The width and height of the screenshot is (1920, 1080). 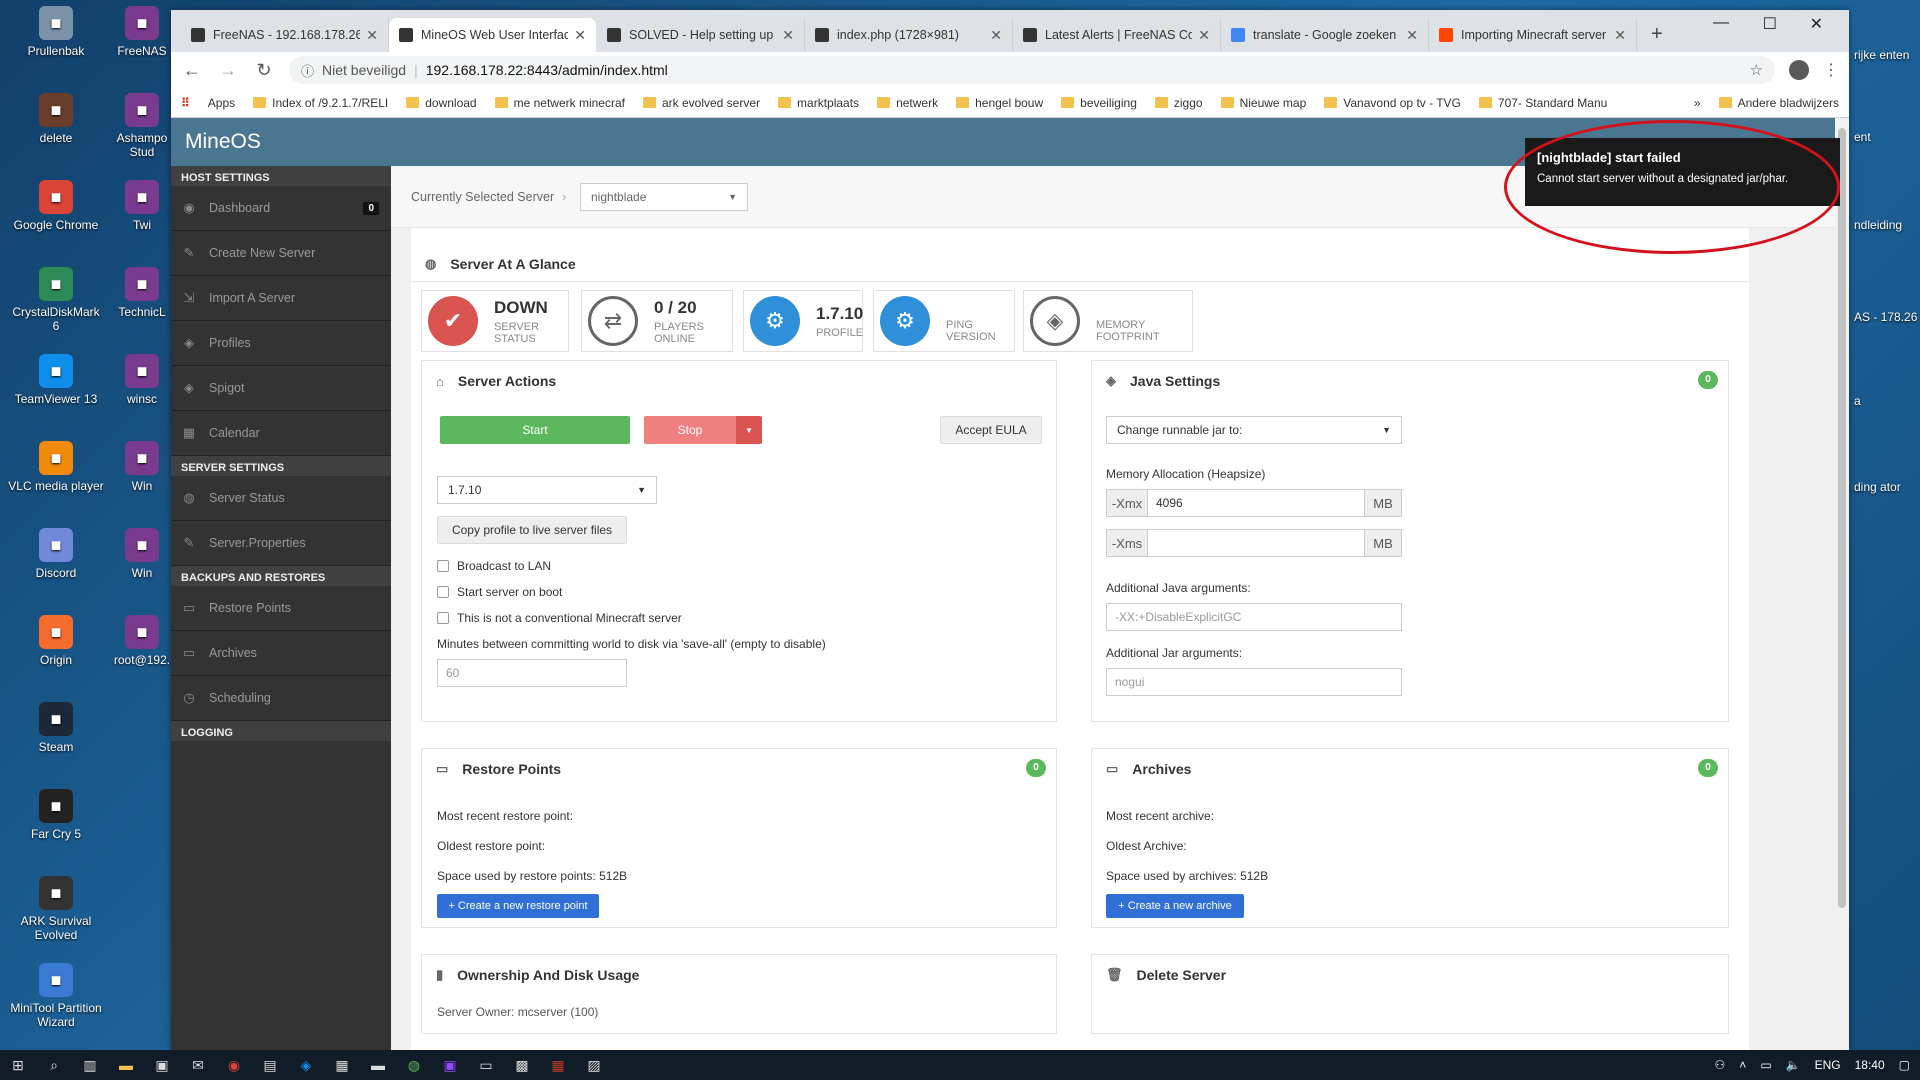 I want to click on sidebar-item: ▭ Restore Points, so click(x=281, y=608).